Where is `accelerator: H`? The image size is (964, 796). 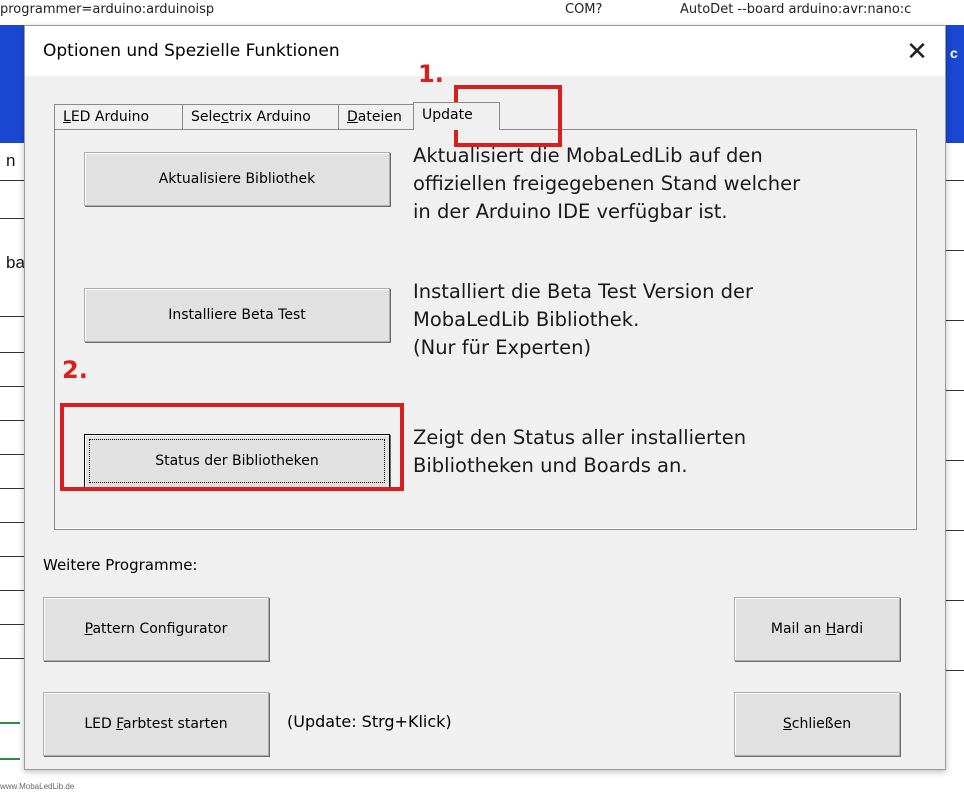
accelerator: H is located at coordinates (831, 629).